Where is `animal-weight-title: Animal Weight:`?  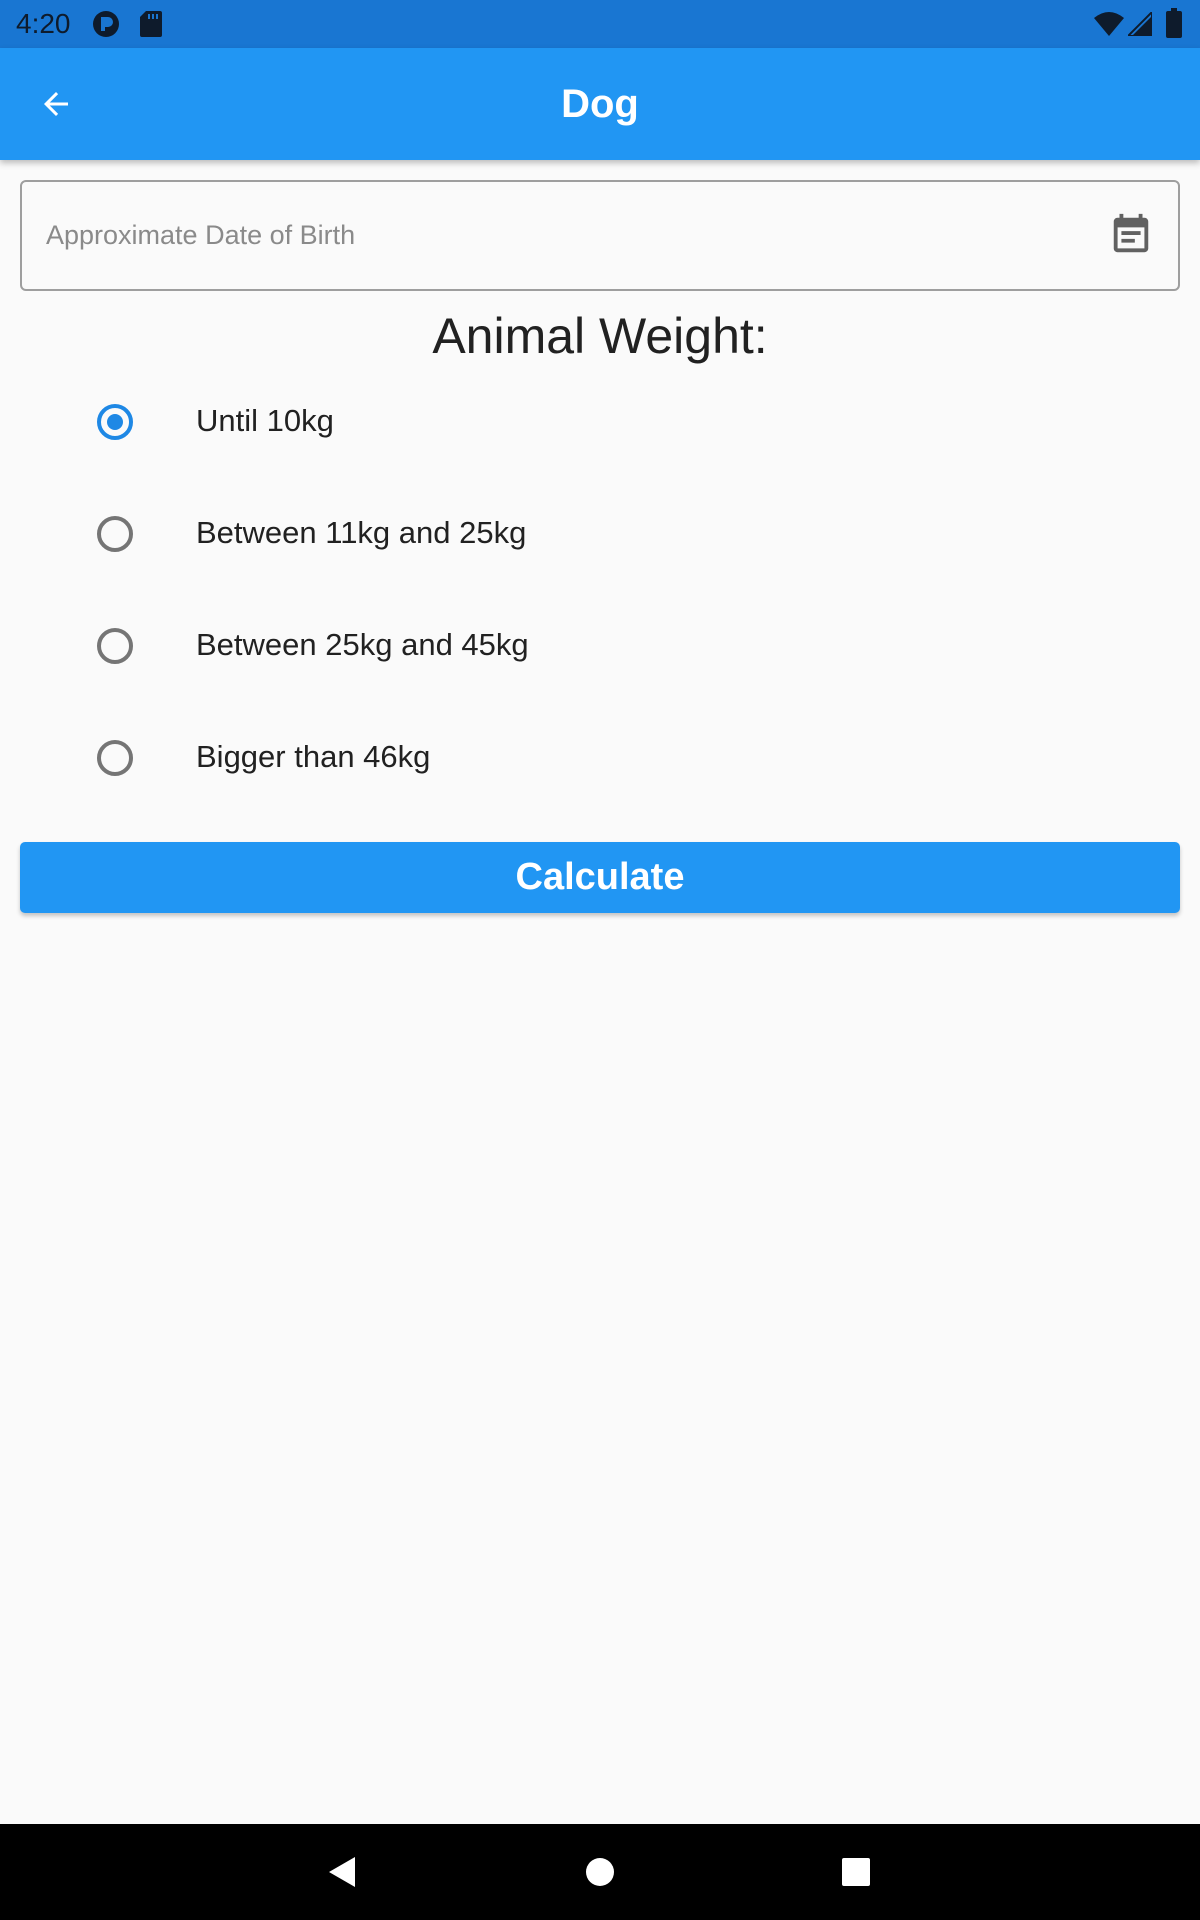 animal-weight-title: Animal Weight: is located at coordinates (600, 336).